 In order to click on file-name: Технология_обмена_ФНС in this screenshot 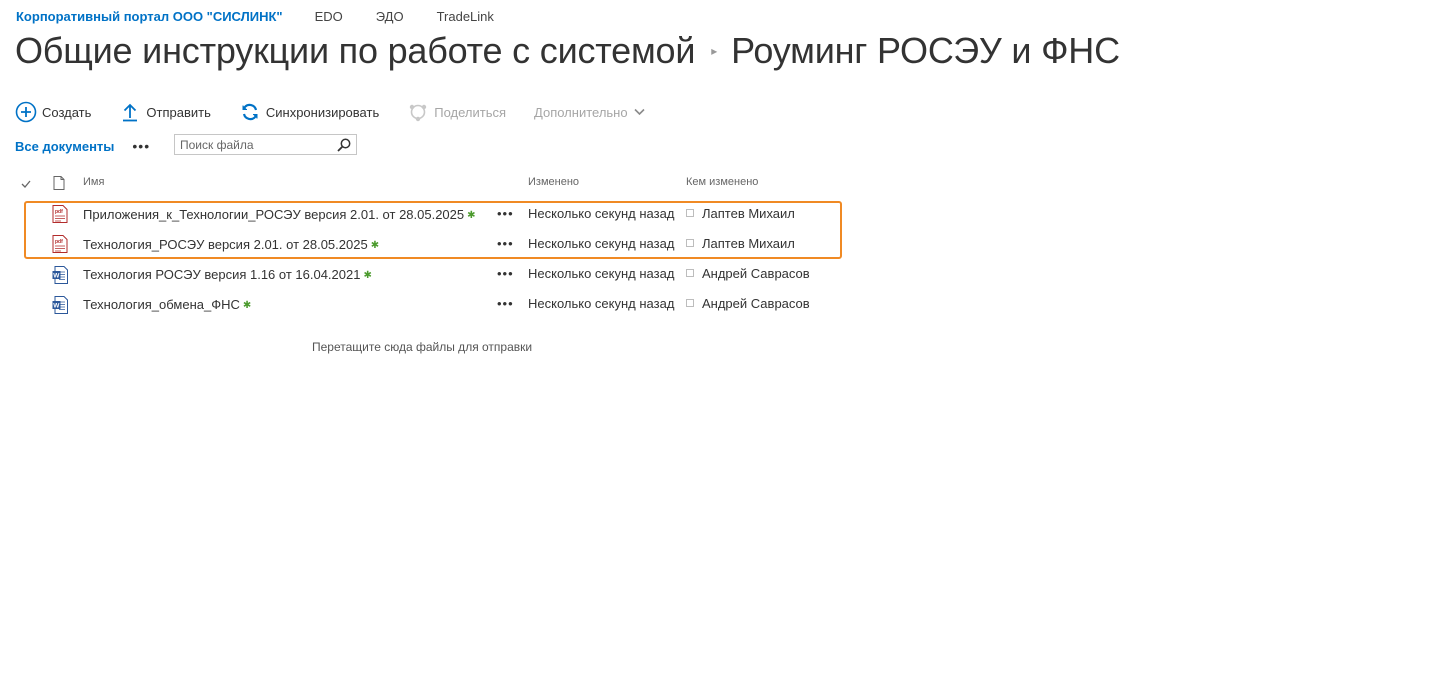, I will do `click(161, 304)`.